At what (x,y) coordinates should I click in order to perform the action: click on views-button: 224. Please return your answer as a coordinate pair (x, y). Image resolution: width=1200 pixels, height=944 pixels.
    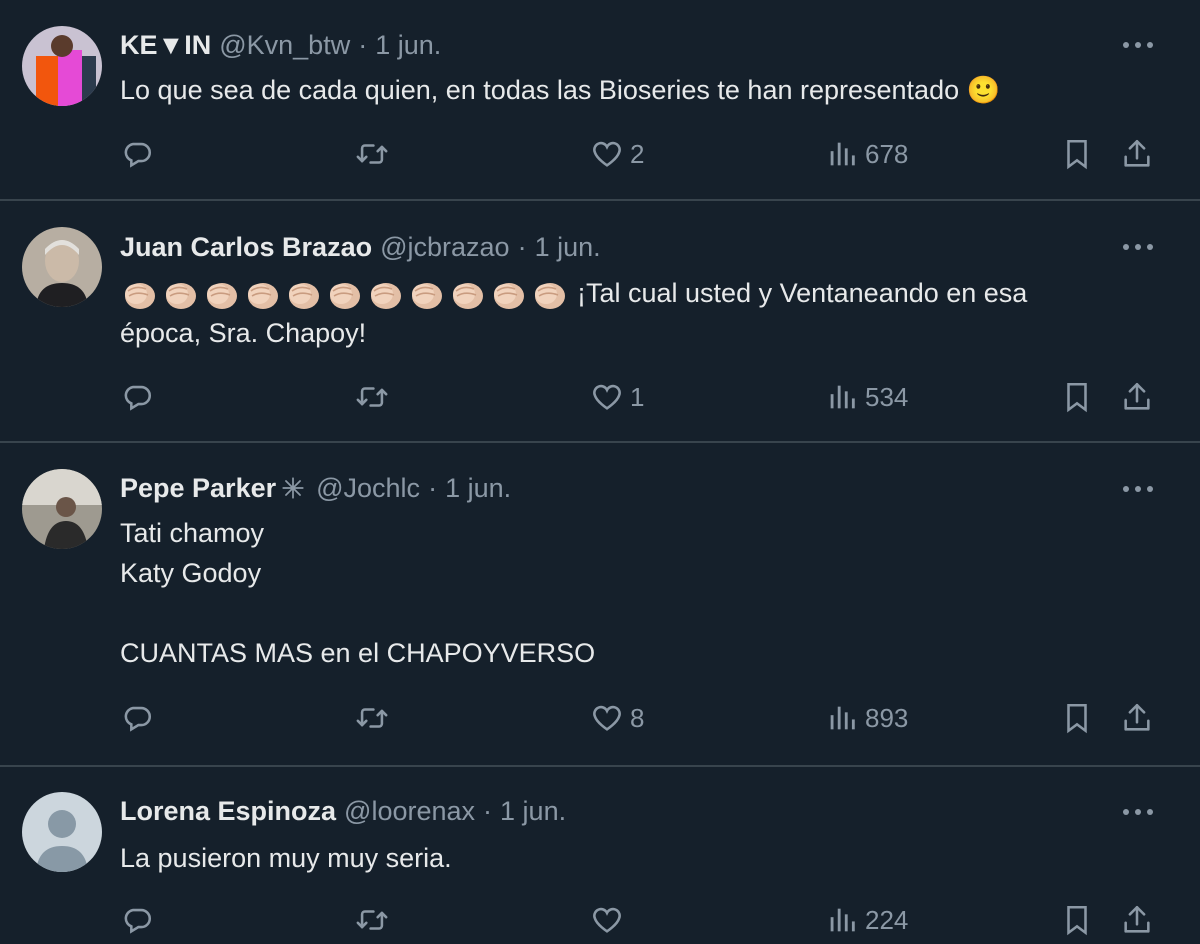
    Looking at the image, I should click on (866, 920).